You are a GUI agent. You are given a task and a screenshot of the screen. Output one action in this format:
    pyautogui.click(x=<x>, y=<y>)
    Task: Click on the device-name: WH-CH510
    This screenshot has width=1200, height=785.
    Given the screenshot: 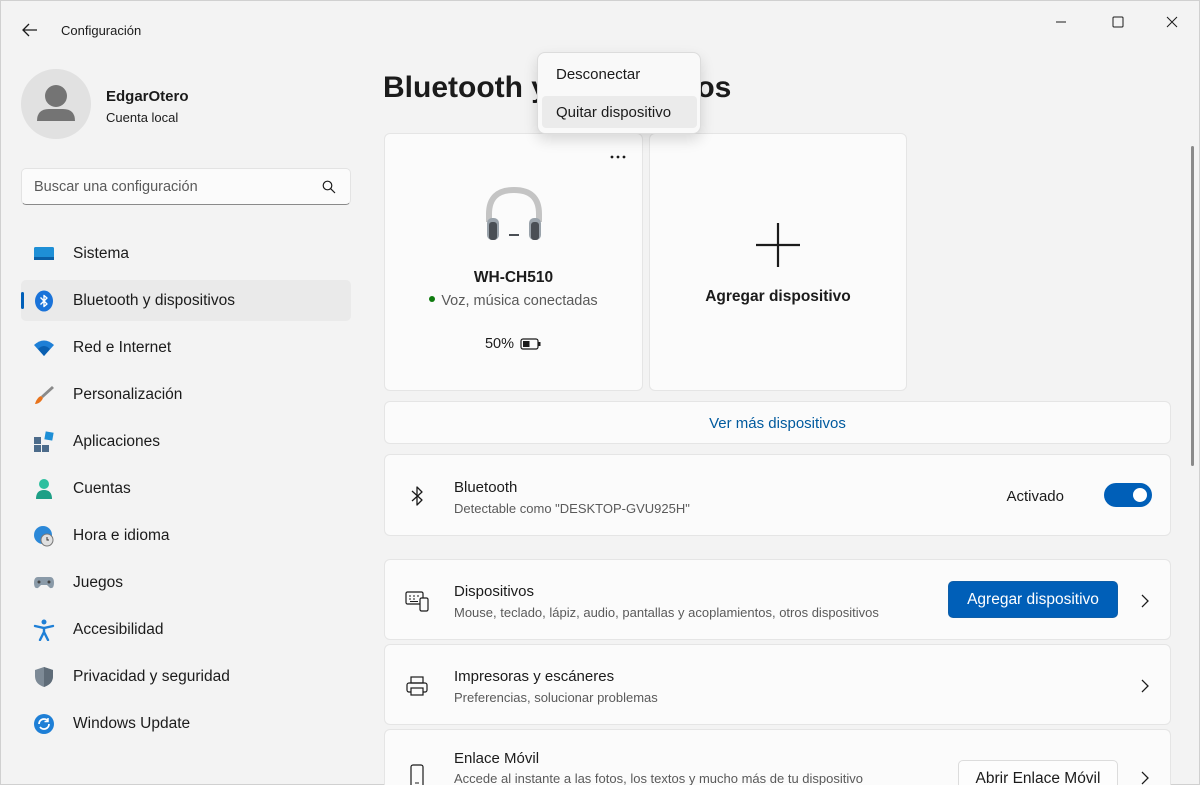 What is the action you would take?
    pyautogui.click(x=513, y=277)
    